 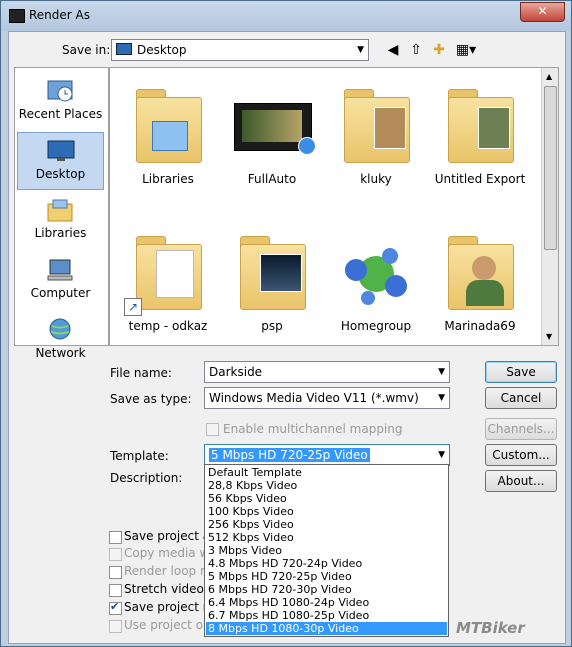 What do you see at coordinates (416, 50) in the screenshot?
I see `up-folder-icon: ⇧` at bounding box center [416, 50].